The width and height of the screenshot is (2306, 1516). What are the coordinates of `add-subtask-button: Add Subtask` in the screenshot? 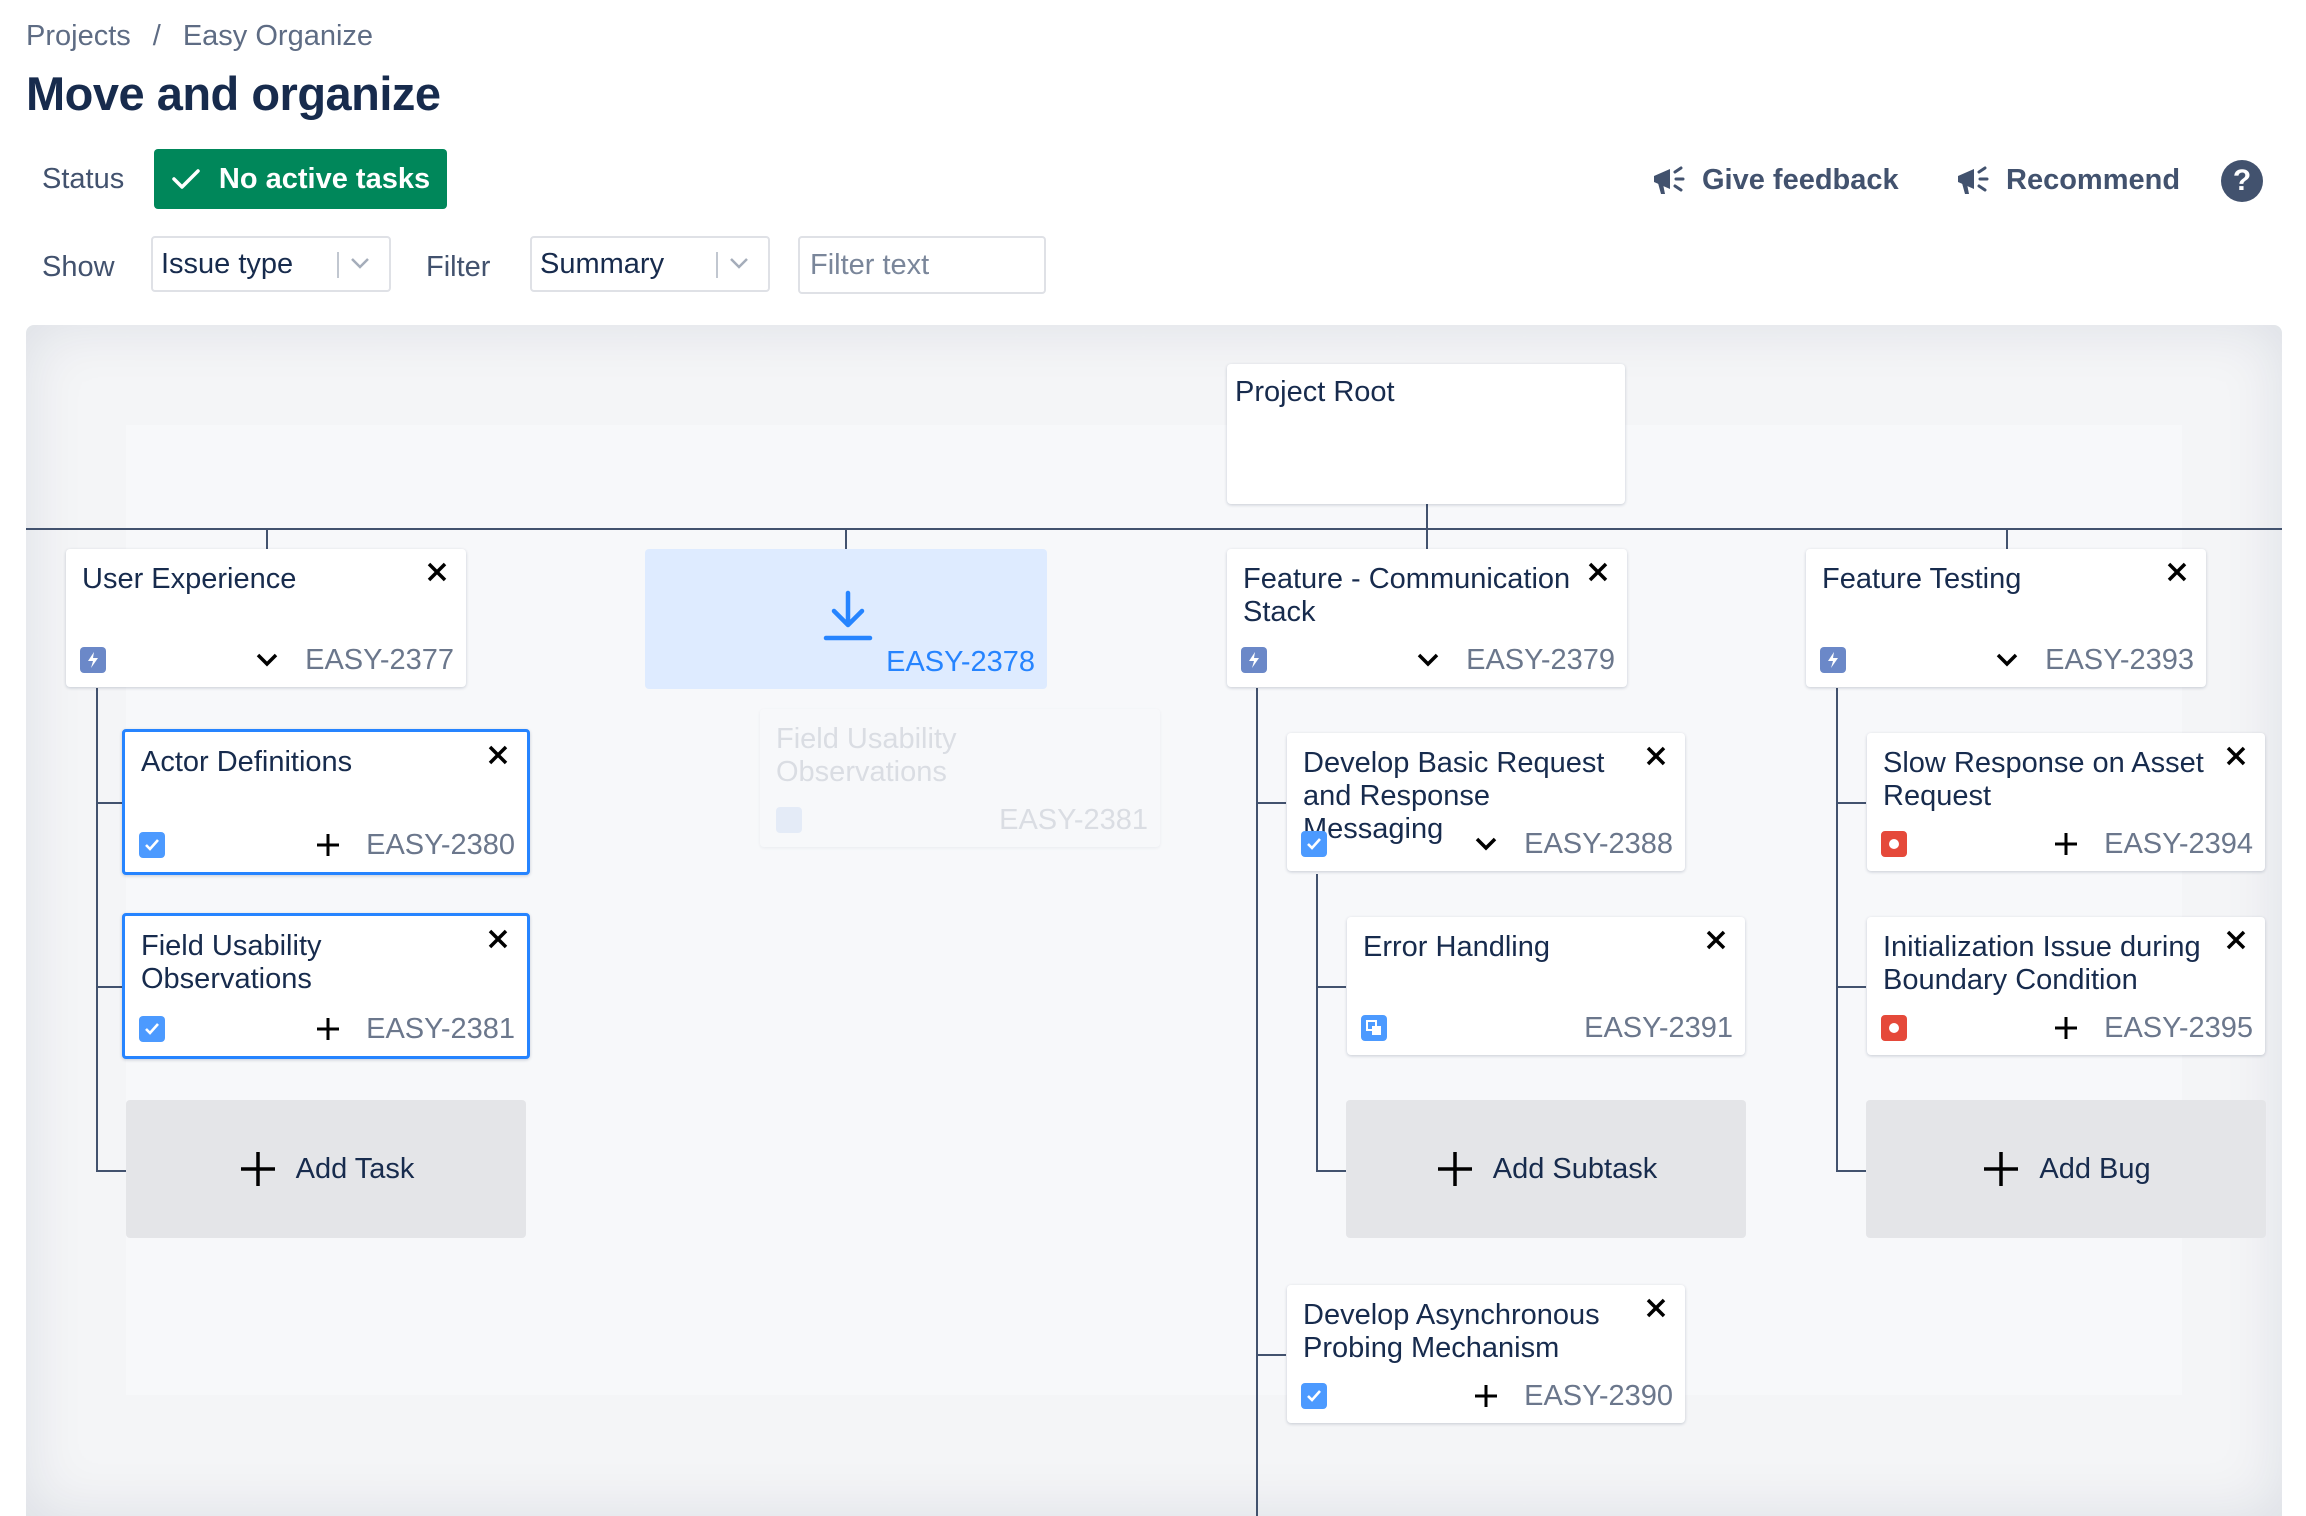 It's located at (1546, 1169).